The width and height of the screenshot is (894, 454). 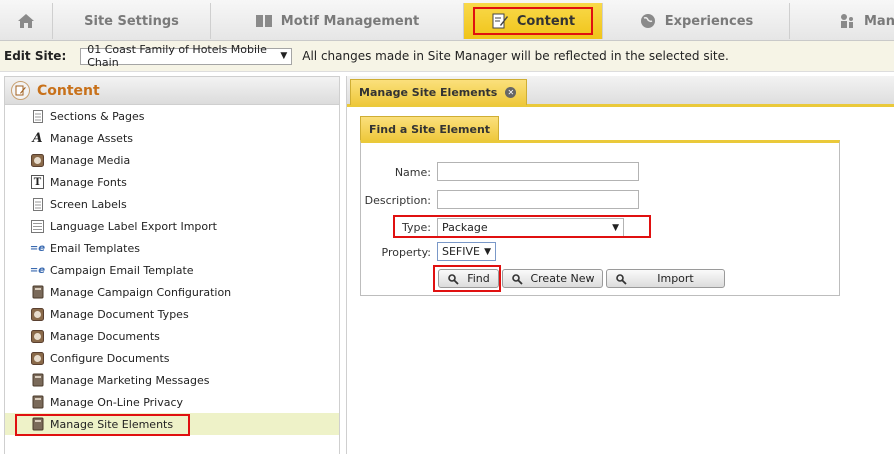 I want to click on site-select: 01 Coast Family of Hotels Mobile Chain ▼, so click(x=186, y=56).